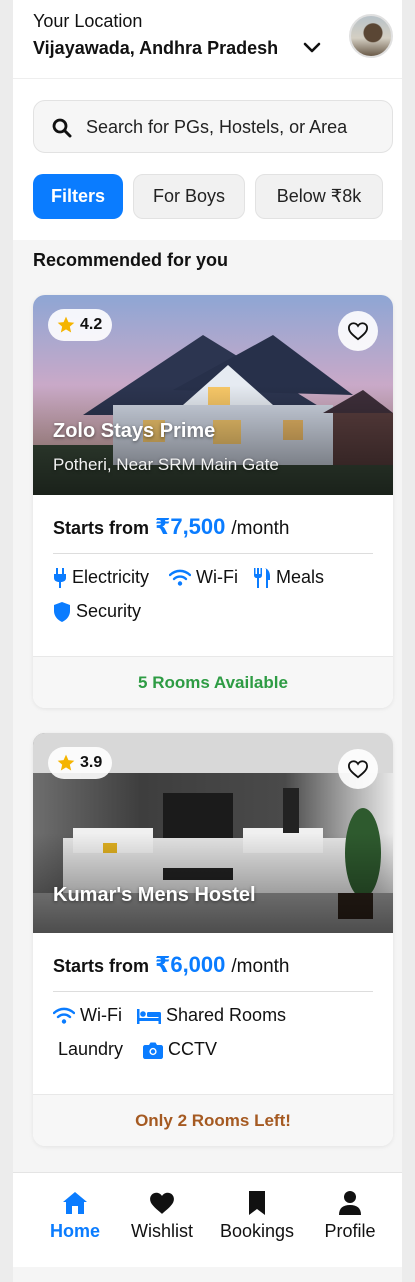 This screenshot has width=415, height=1282. What do you see at coordinates (155, 48) in the screenshot?
I see `location-selector: Vijayawada, Andhra Pradesh` at bounding box center [155, 48].